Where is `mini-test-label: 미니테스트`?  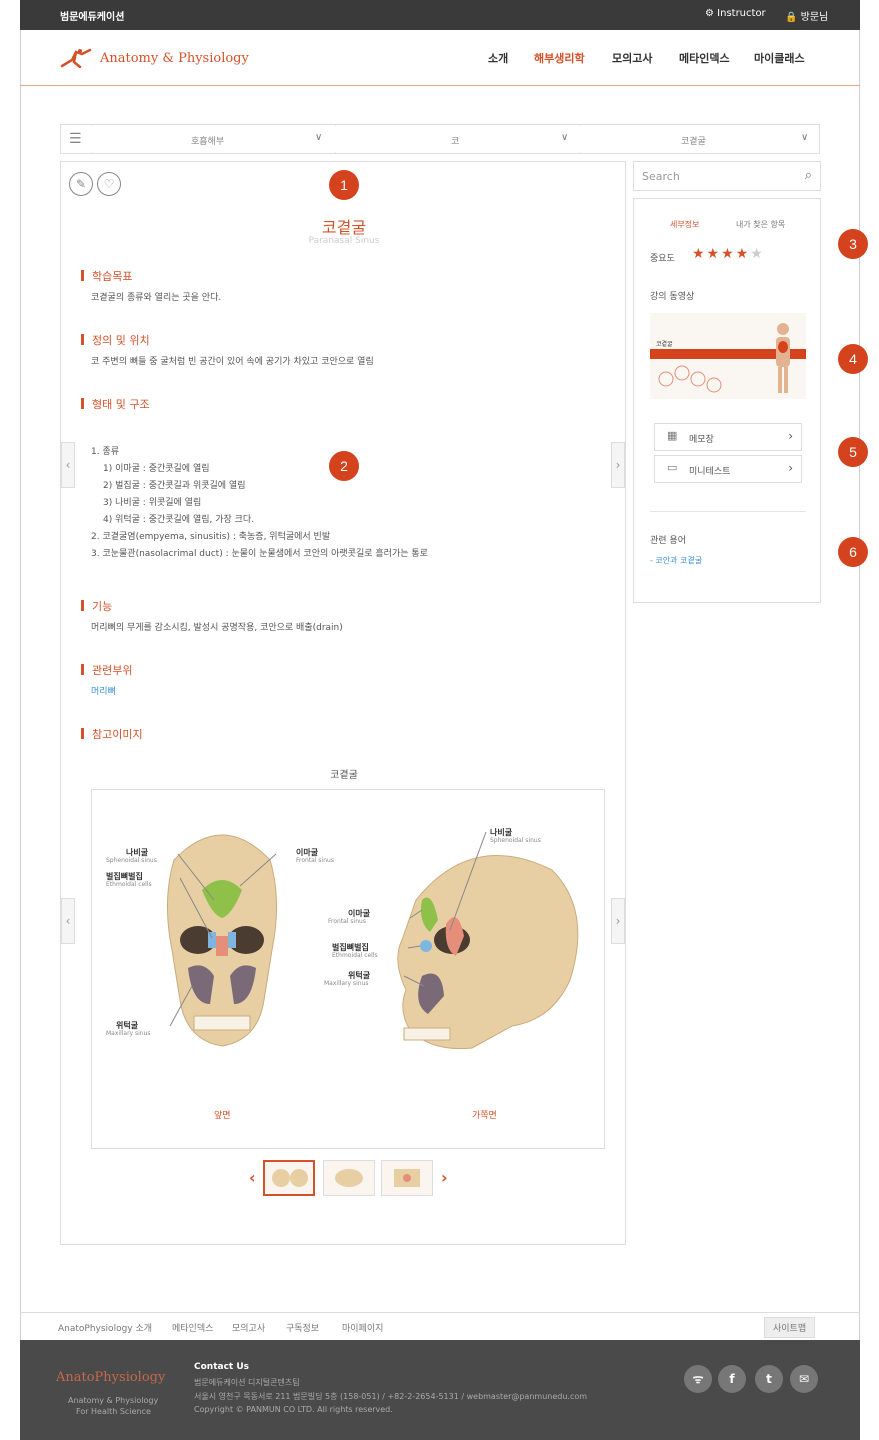
mini-test-label: 미니테스트 is located at coordinates (710, 472).